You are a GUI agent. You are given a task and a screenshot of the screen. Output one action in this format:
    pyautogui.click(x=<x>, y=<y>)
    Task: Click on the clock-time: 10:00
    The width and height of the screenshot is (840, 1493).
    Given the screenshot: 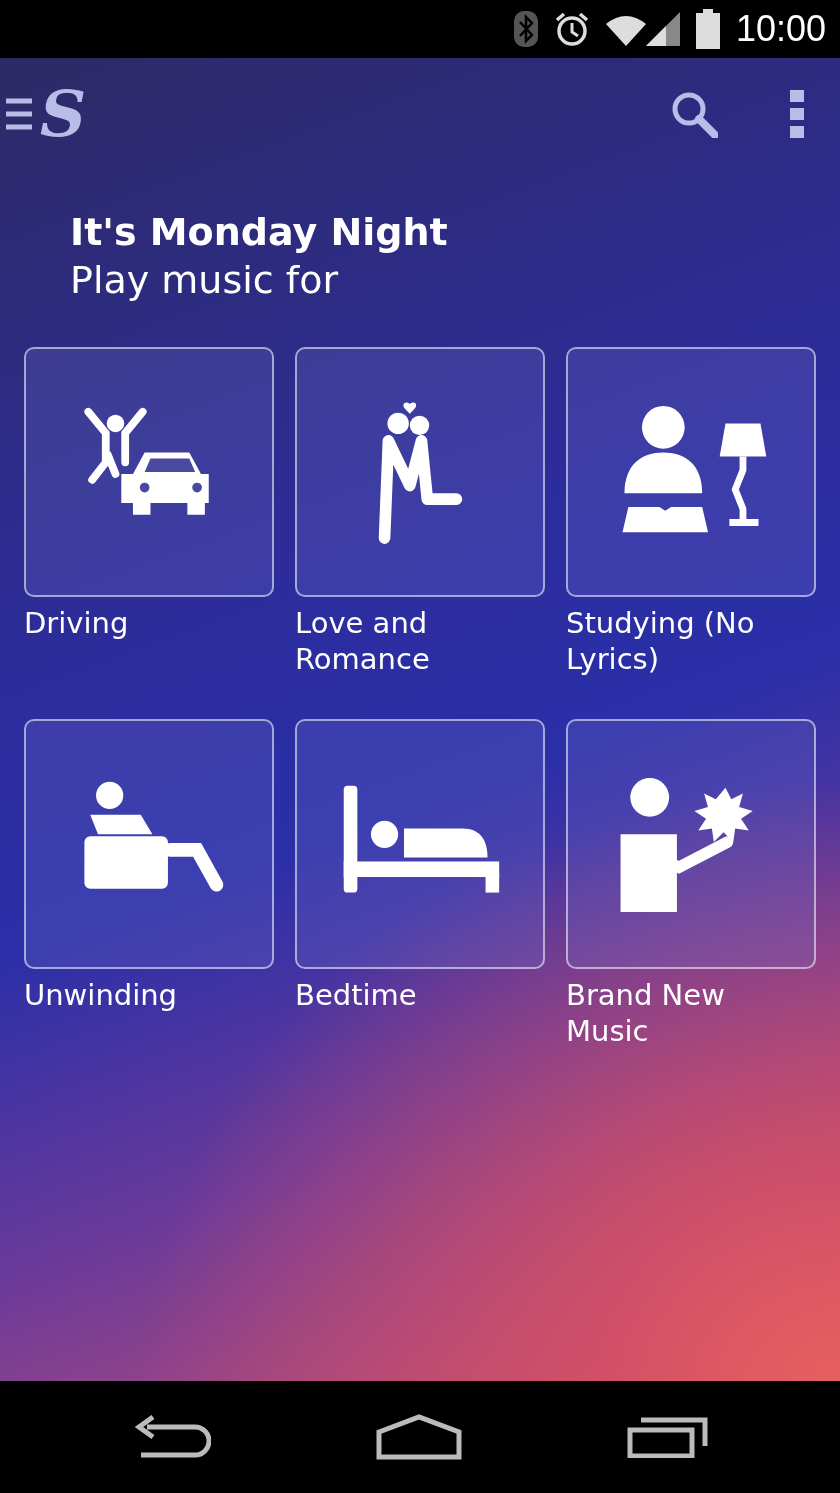 What is the action you would take?
    pyautogui.click(x=780, y=29)
    